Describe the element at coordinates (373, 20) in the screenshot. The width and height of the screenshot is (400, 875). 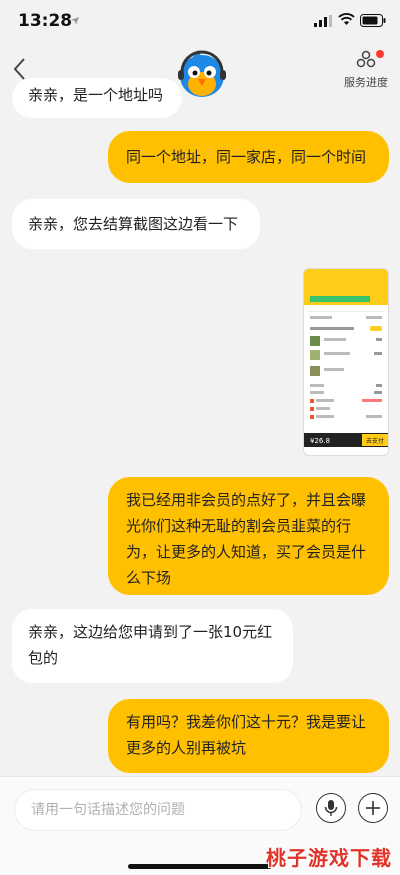
I see `battery-icon` at that location.